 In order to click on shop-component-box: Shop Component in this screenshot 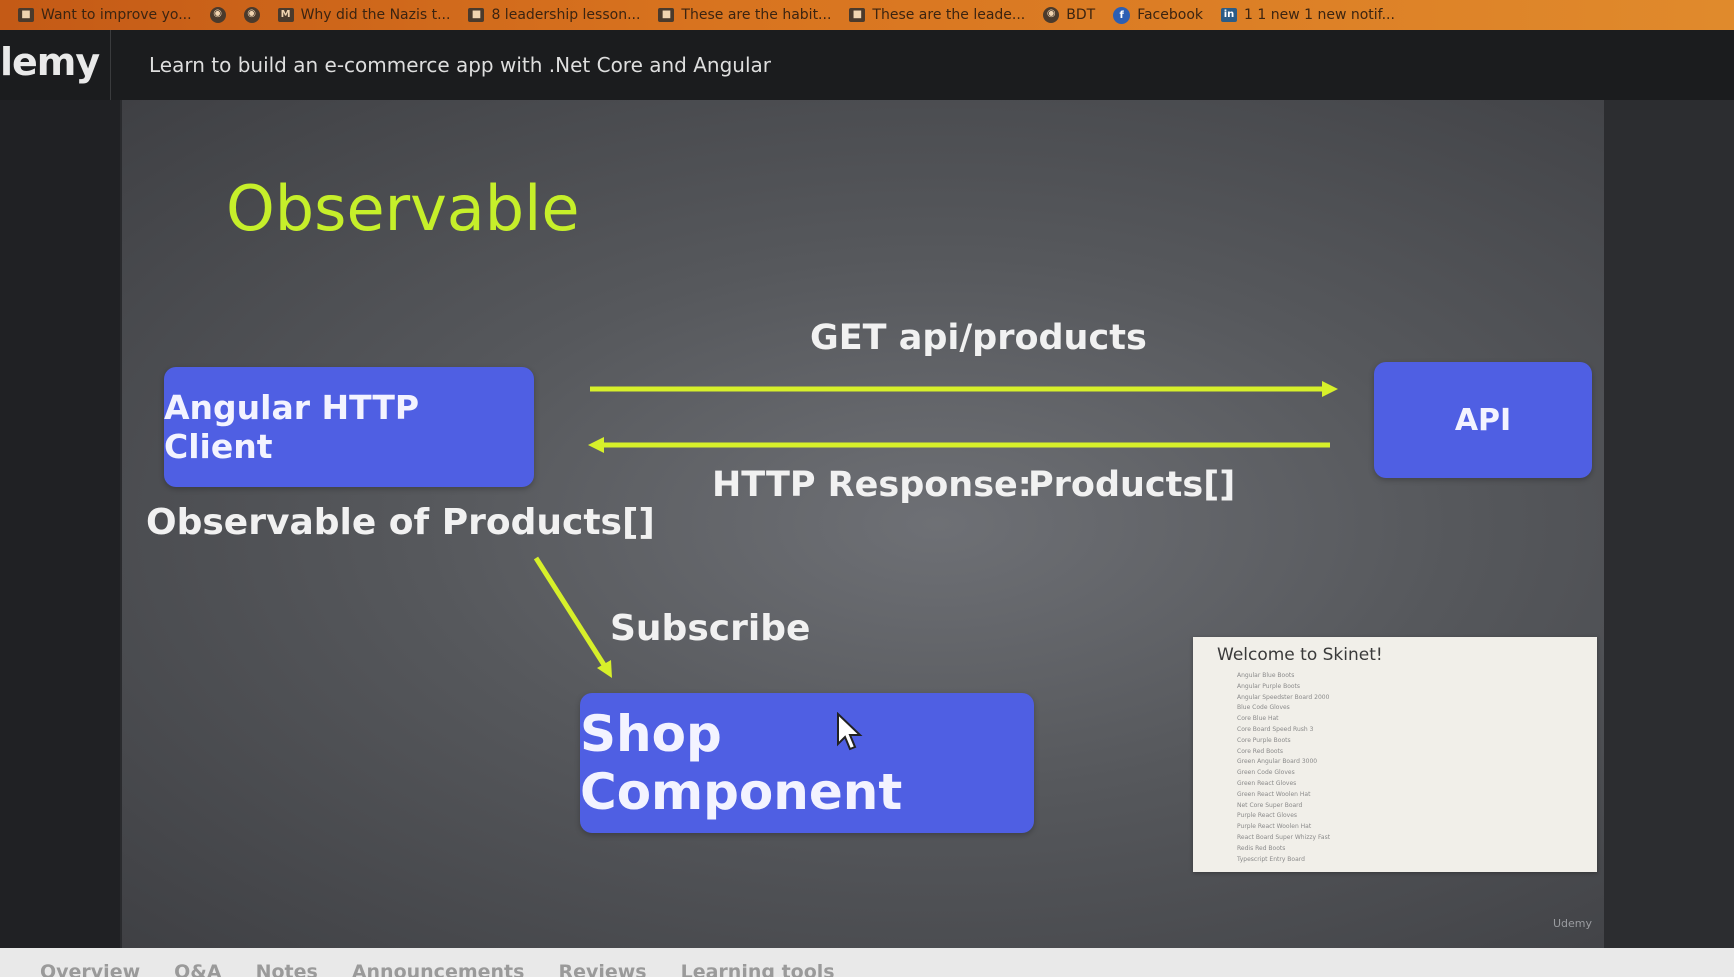, I will do `click(807, 763)`.